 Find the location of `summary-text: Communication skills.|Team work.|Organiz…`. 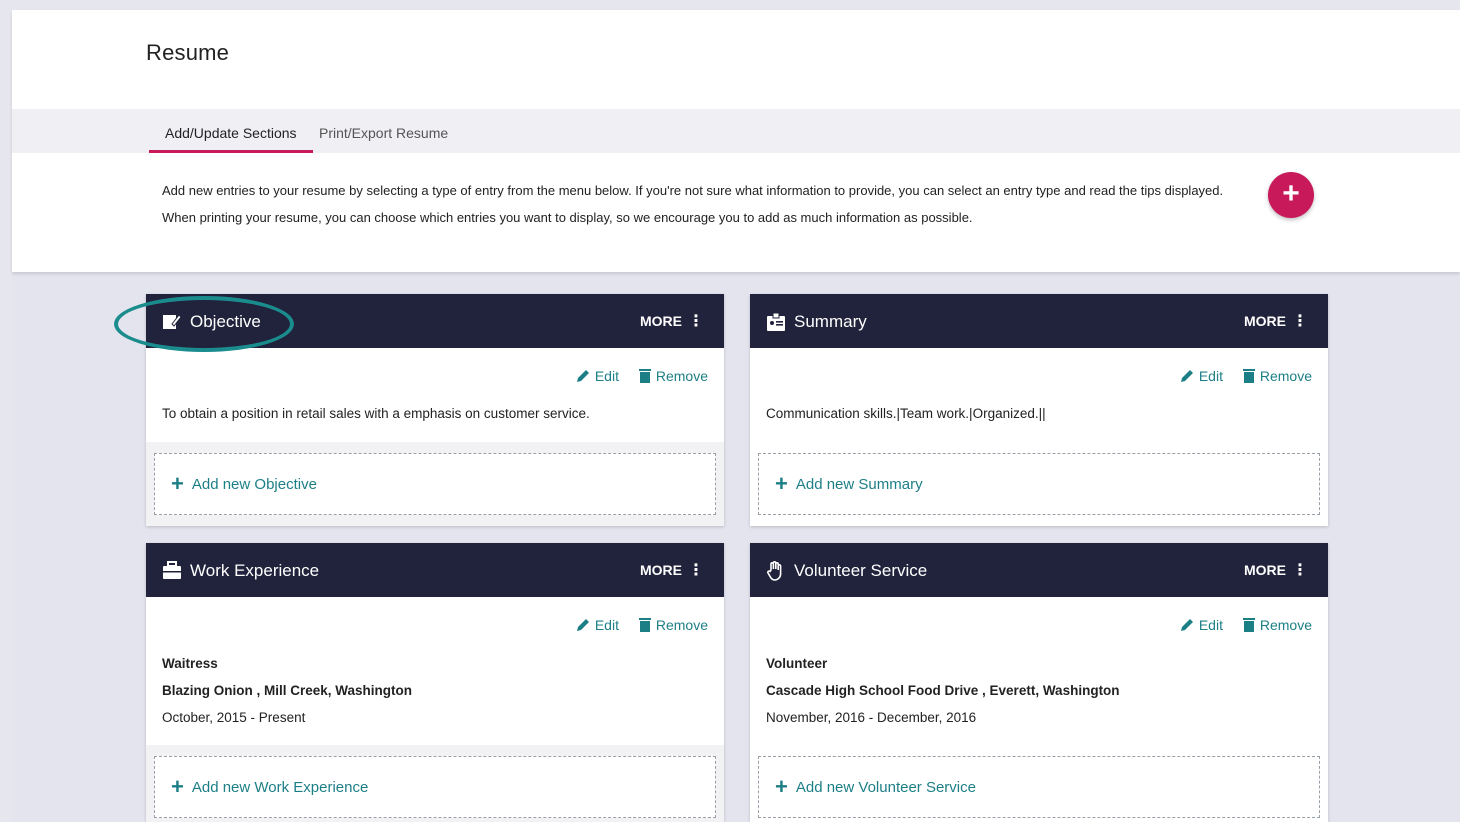

summary-text: Communication skills.|Team work.|Organiz… is located at coordinates (906, 413).